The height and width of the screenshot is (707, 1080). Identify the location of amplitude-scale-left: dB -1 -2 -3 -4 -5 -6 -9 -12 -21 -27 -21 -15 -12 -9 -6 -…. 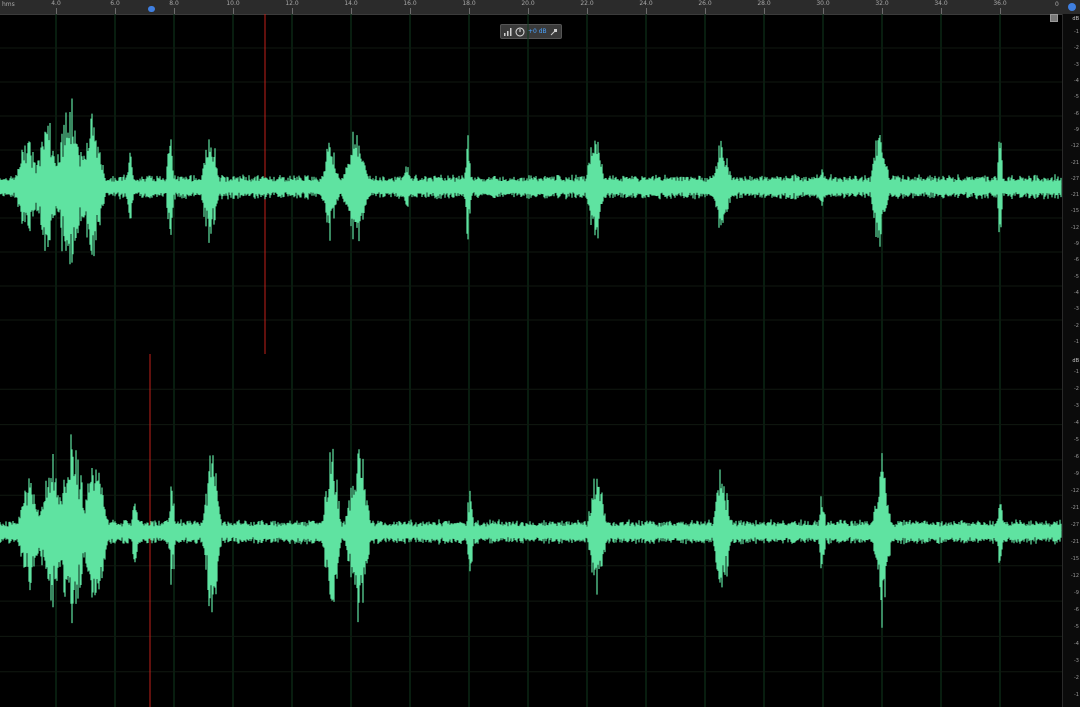
(1071, 184).